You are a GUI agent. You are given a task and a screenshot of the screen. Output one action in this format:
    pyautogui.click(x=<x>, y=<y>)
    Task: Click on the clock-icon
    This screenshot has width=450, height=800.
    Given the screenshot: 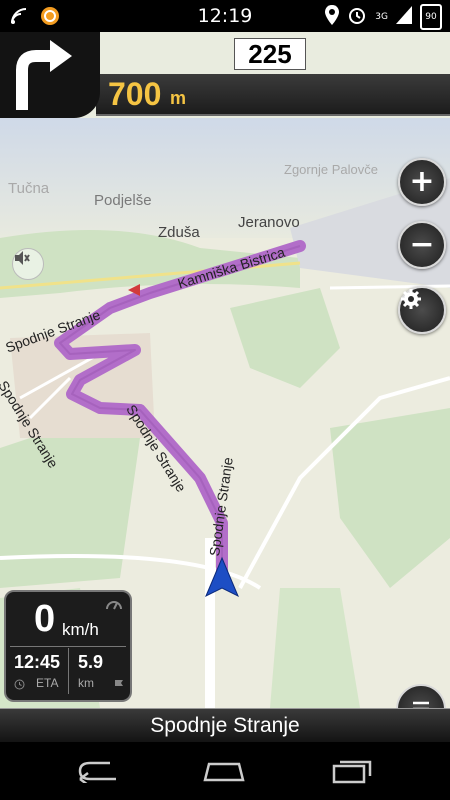 What is the action you would take?
    pyautogui.click(x=19, y=684)
    